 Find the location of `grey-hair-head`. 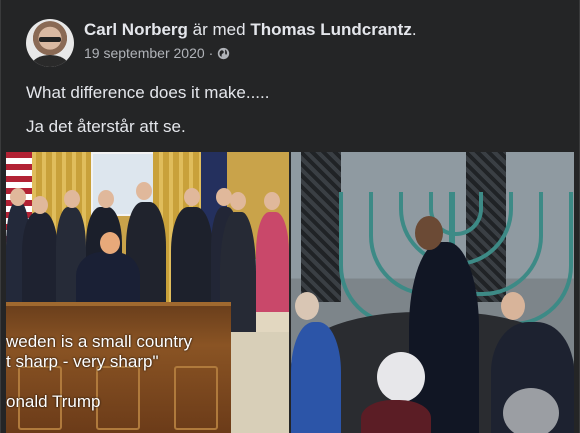

grey-hair-head is located at coordinates (531, 410).